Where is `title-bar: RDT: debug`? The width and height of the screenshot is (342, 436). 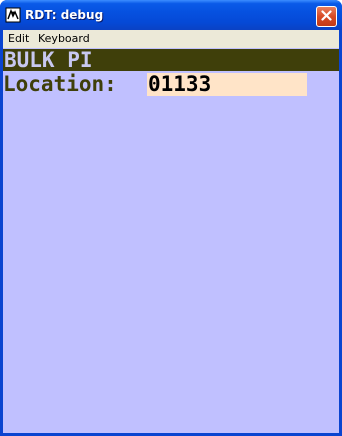 title-bar: RDT: debug is located at coordinates (171, 15).